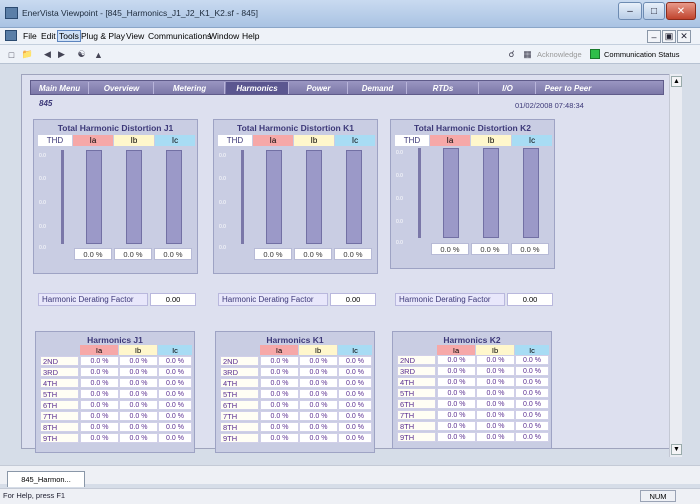 The width and height of the screenshot is (700, 504). Describe the element at coordinates (239, 438) in the screenshot. I see `harmonic-order-label: 9TH` at that location.